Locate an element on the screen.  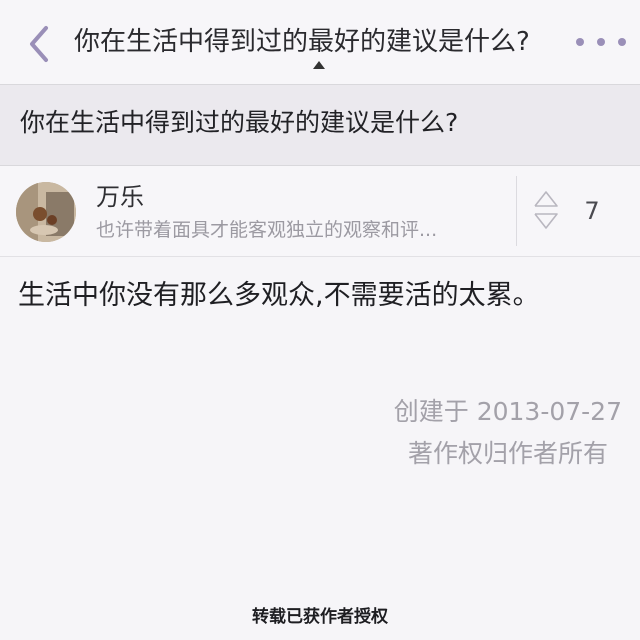
more-button is located at coordinates (601, 42).